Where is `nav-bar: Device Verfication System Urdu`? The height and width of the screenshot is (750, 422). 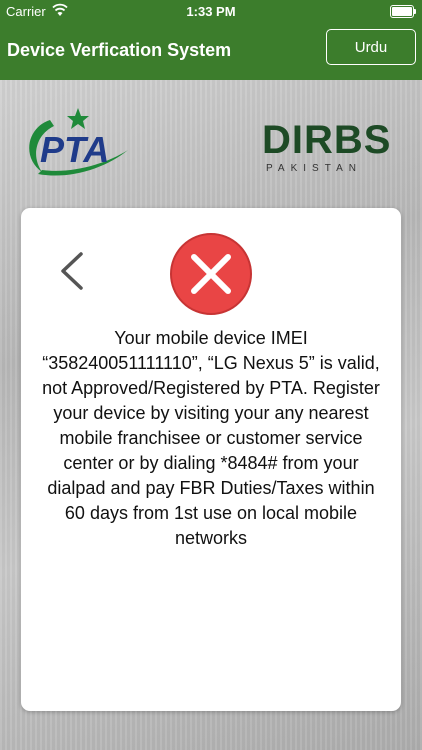 nav-bar: Device Verfication System Urdu is located at coordinates (211, 51).